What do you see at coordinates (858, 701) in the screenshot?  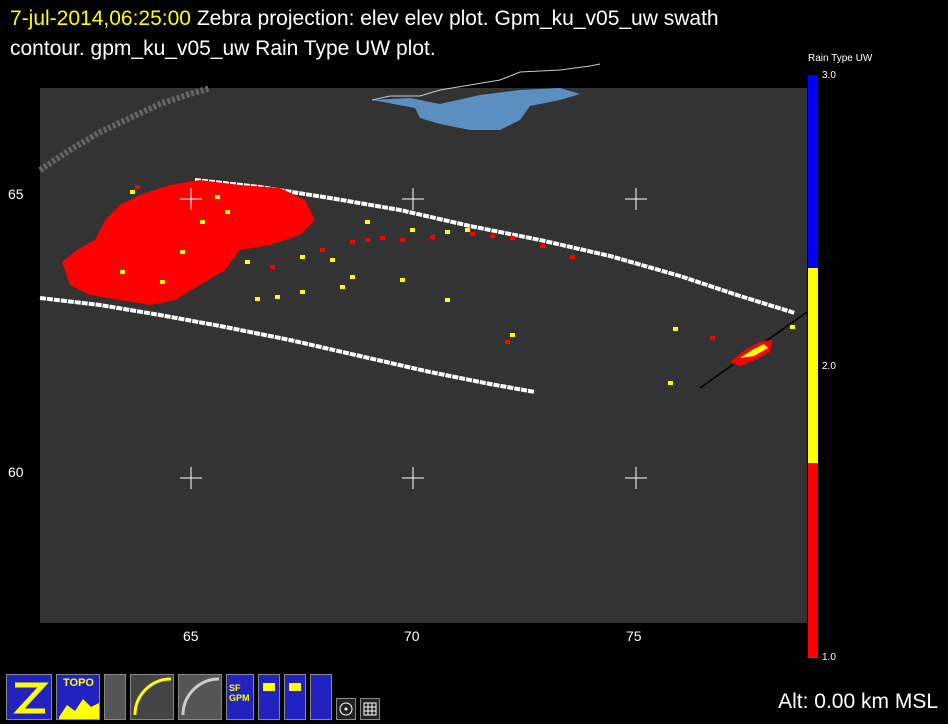 I see `altitude-readout: Alt: 0.00 km MSL` at bounding box center [858, 701].